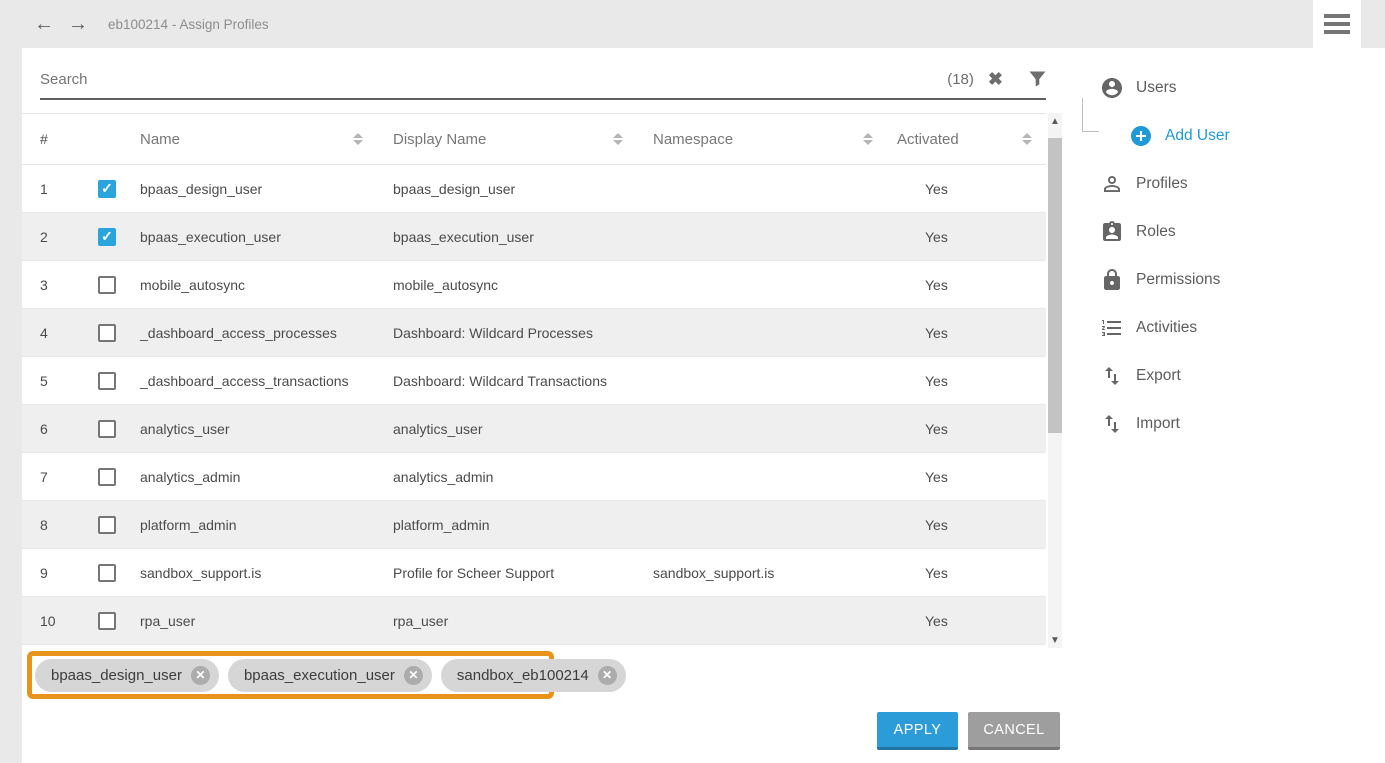 The image size is (1385, 763). What do you see at coordinates (44, 236) in the screenshot?
I see `row-number: 2` at bounding box center [44, 236].